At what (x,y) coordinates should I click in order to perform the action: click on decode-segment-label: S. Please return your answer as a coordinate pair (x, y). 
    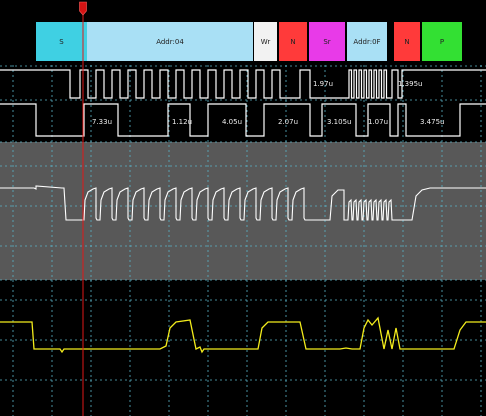
    Looking at the image, I should click on (61, 42).